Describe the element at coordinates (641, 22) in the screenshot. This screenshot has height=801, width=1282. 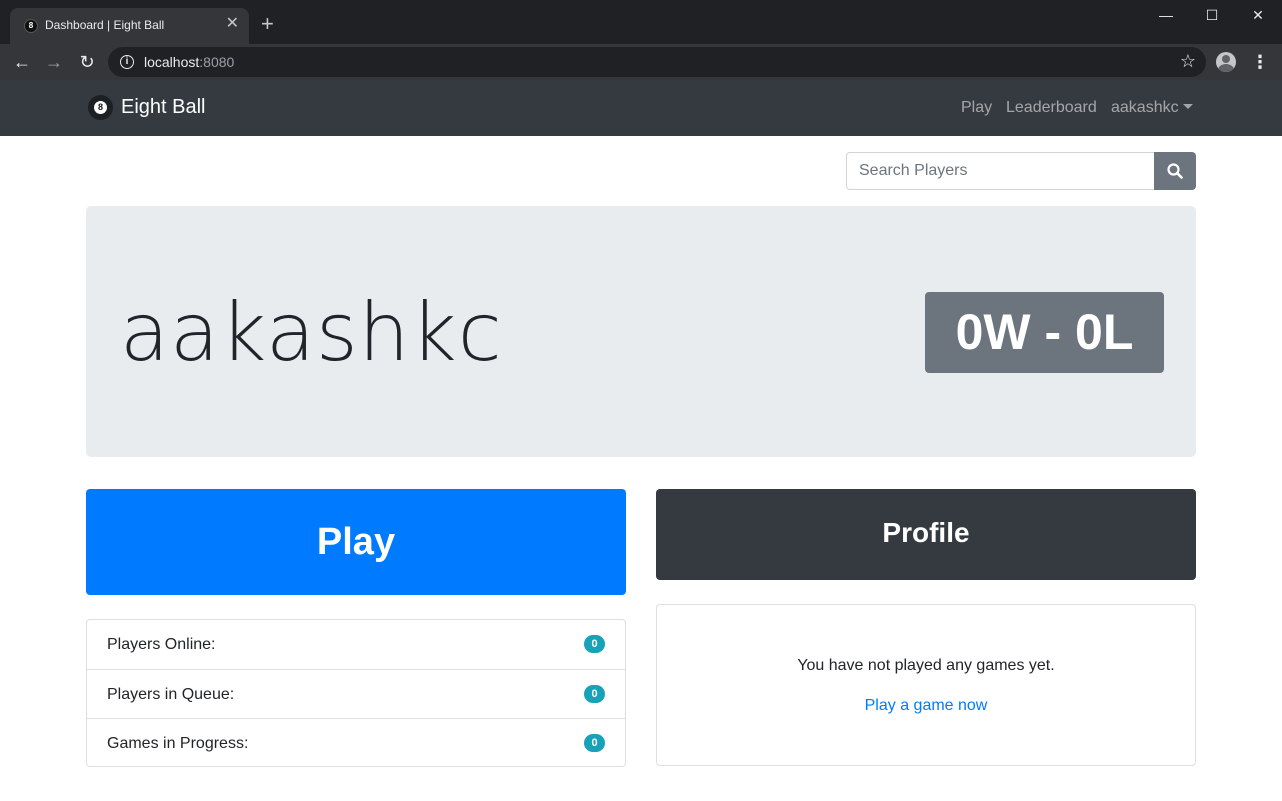
I see `browser-titlebar: 8 Dashboard | Eight Ball ✕ + — ☐ ✕` at that location.